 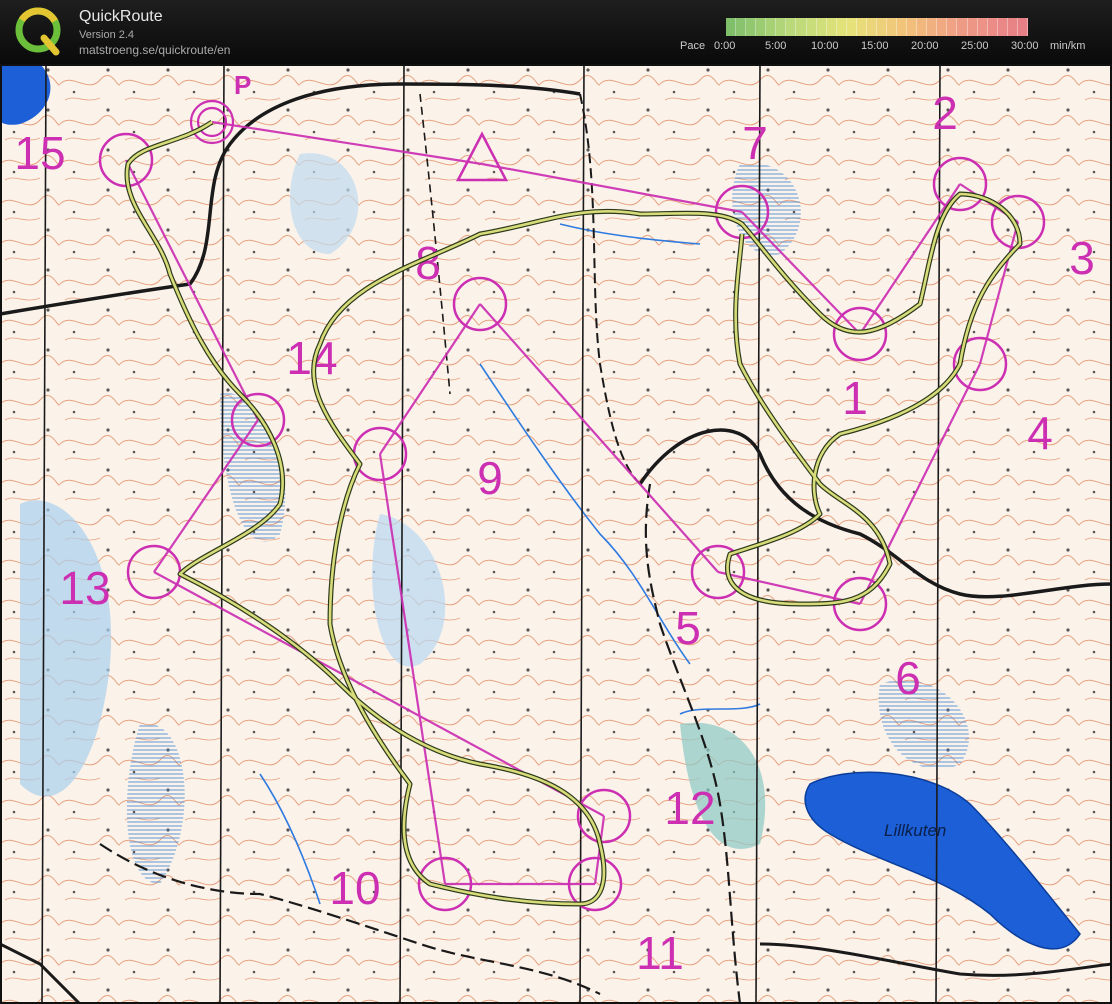 I want to click on control-number: 3, so click(x=1082, y=258).